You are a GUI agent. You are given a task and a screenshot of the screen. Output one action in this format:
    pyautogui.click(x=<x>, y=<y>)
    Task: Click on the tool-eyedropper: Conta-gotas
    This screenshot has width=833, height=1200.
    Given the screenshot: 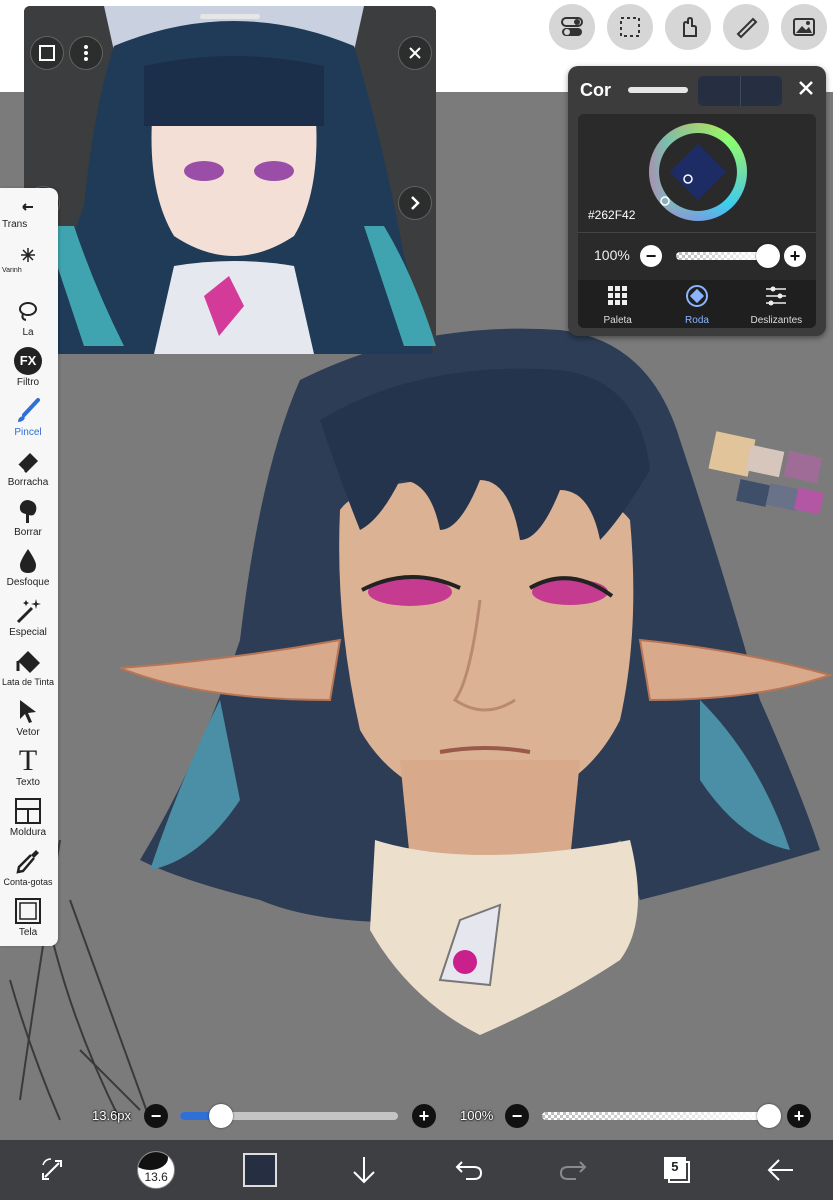 What is the action you would take?
    pyautogui.click(x=28, y=871)
    